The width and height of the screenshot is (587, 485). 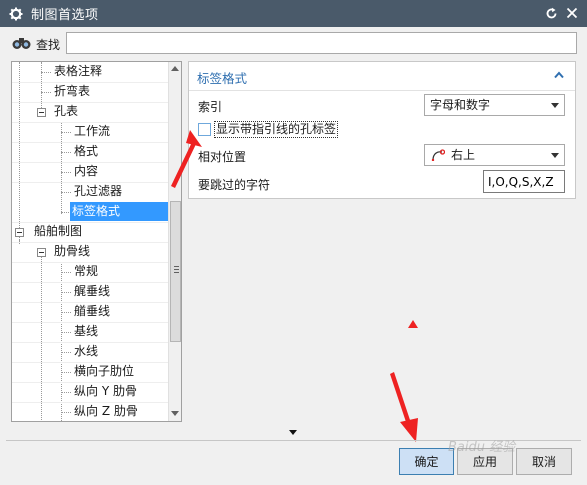 I want to click on ok-button: 确定, so click(x=426, y=461).